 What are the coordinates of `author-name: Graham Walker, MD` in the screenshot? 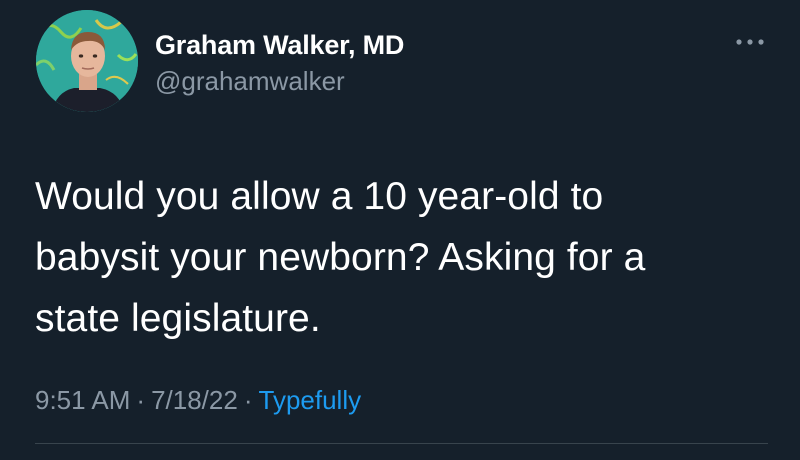 It's located at (279, 45).